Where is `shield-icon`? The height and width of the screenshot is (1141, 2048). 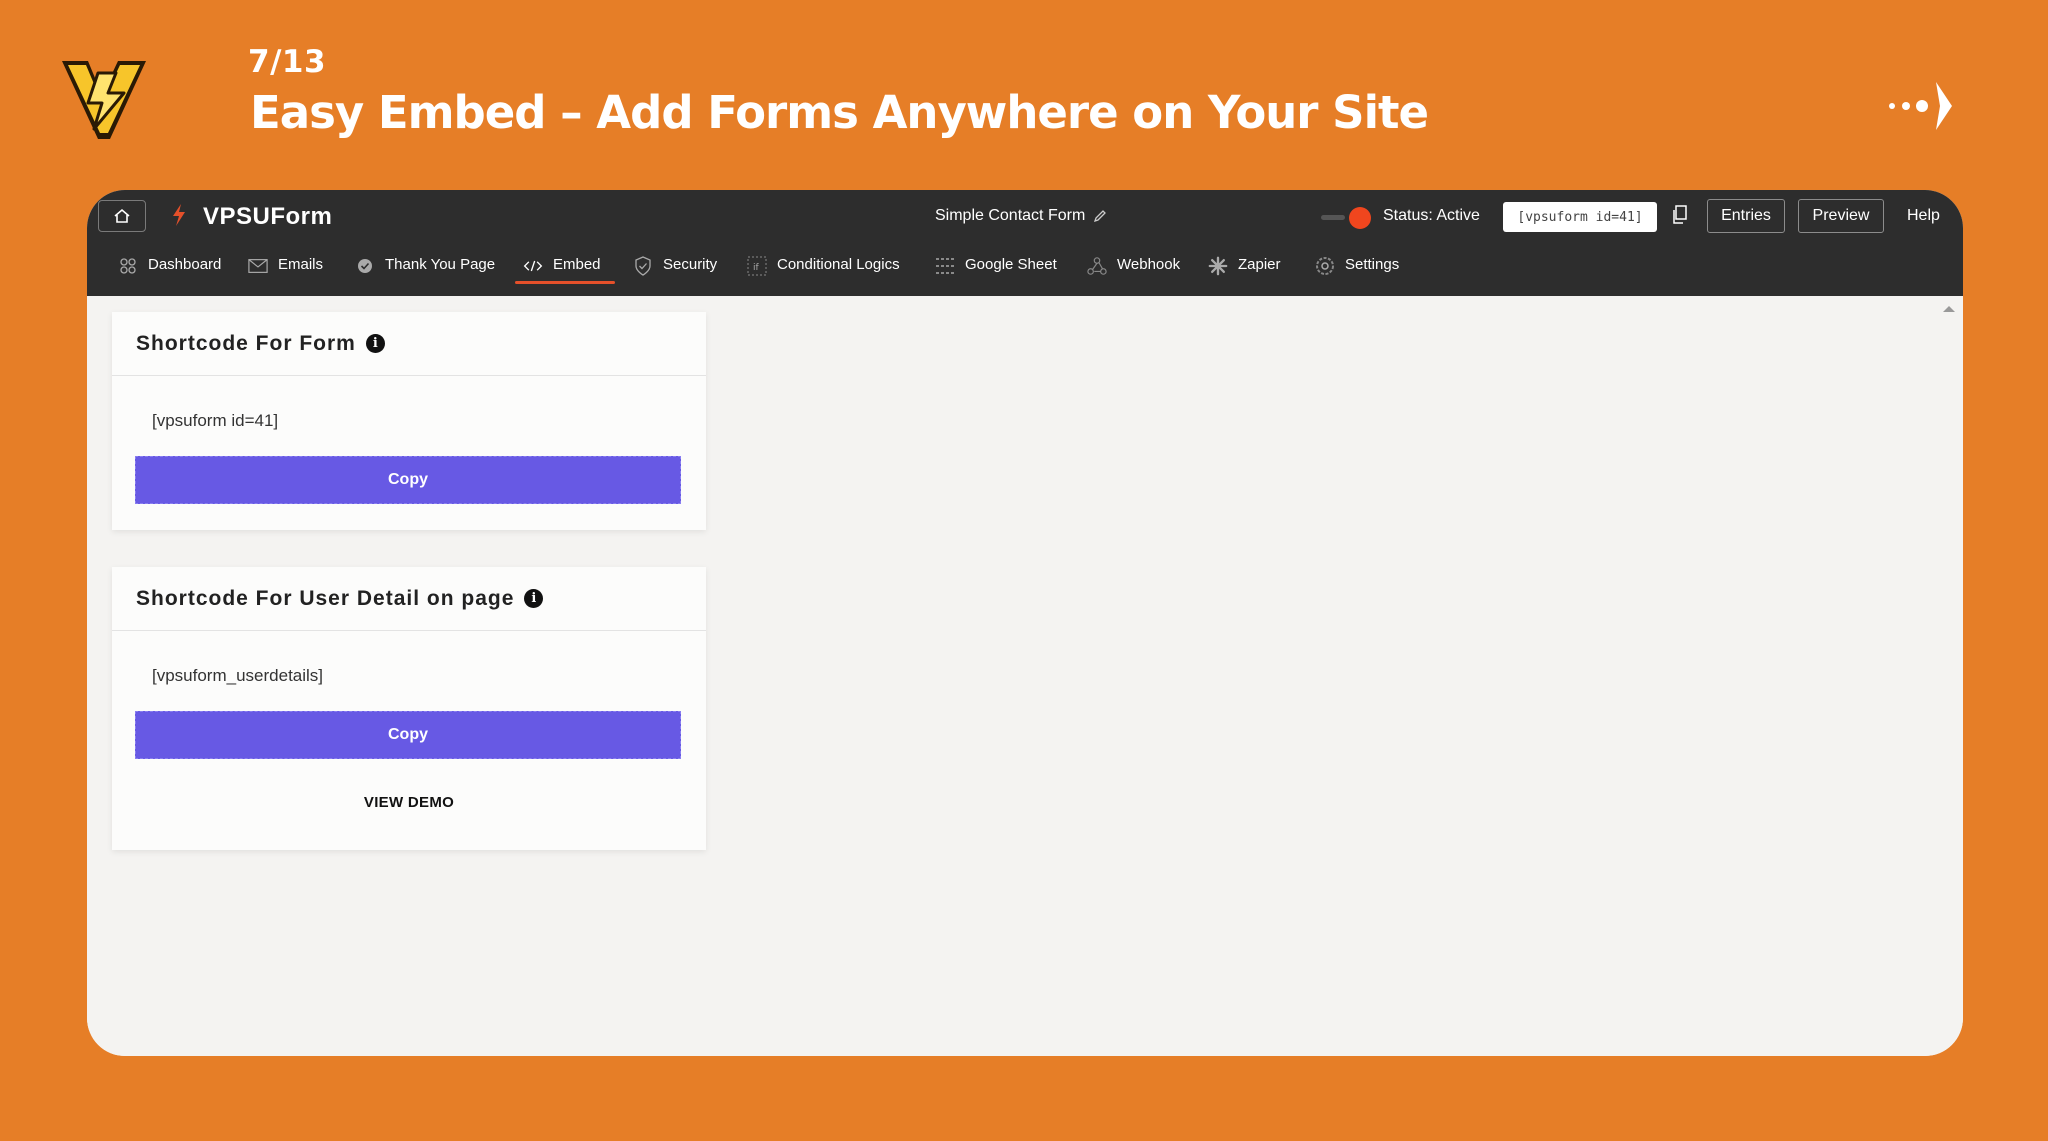
shield-icon is located at coordinates (643, 266).